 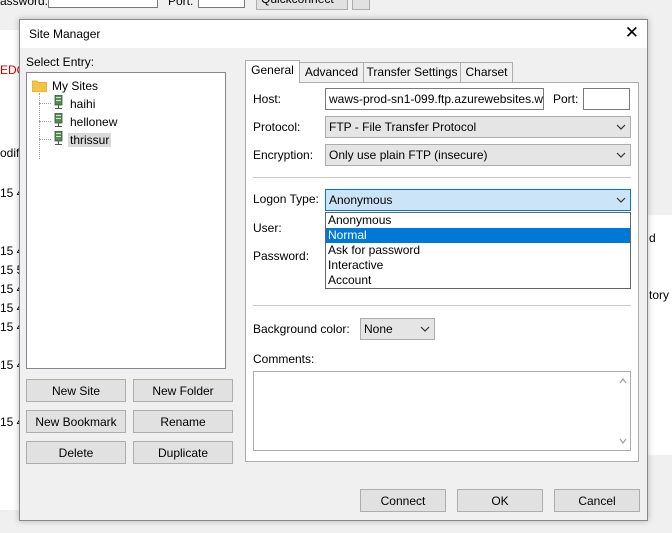 I want to click on ok-button: OK, so click(x=500, y=500).